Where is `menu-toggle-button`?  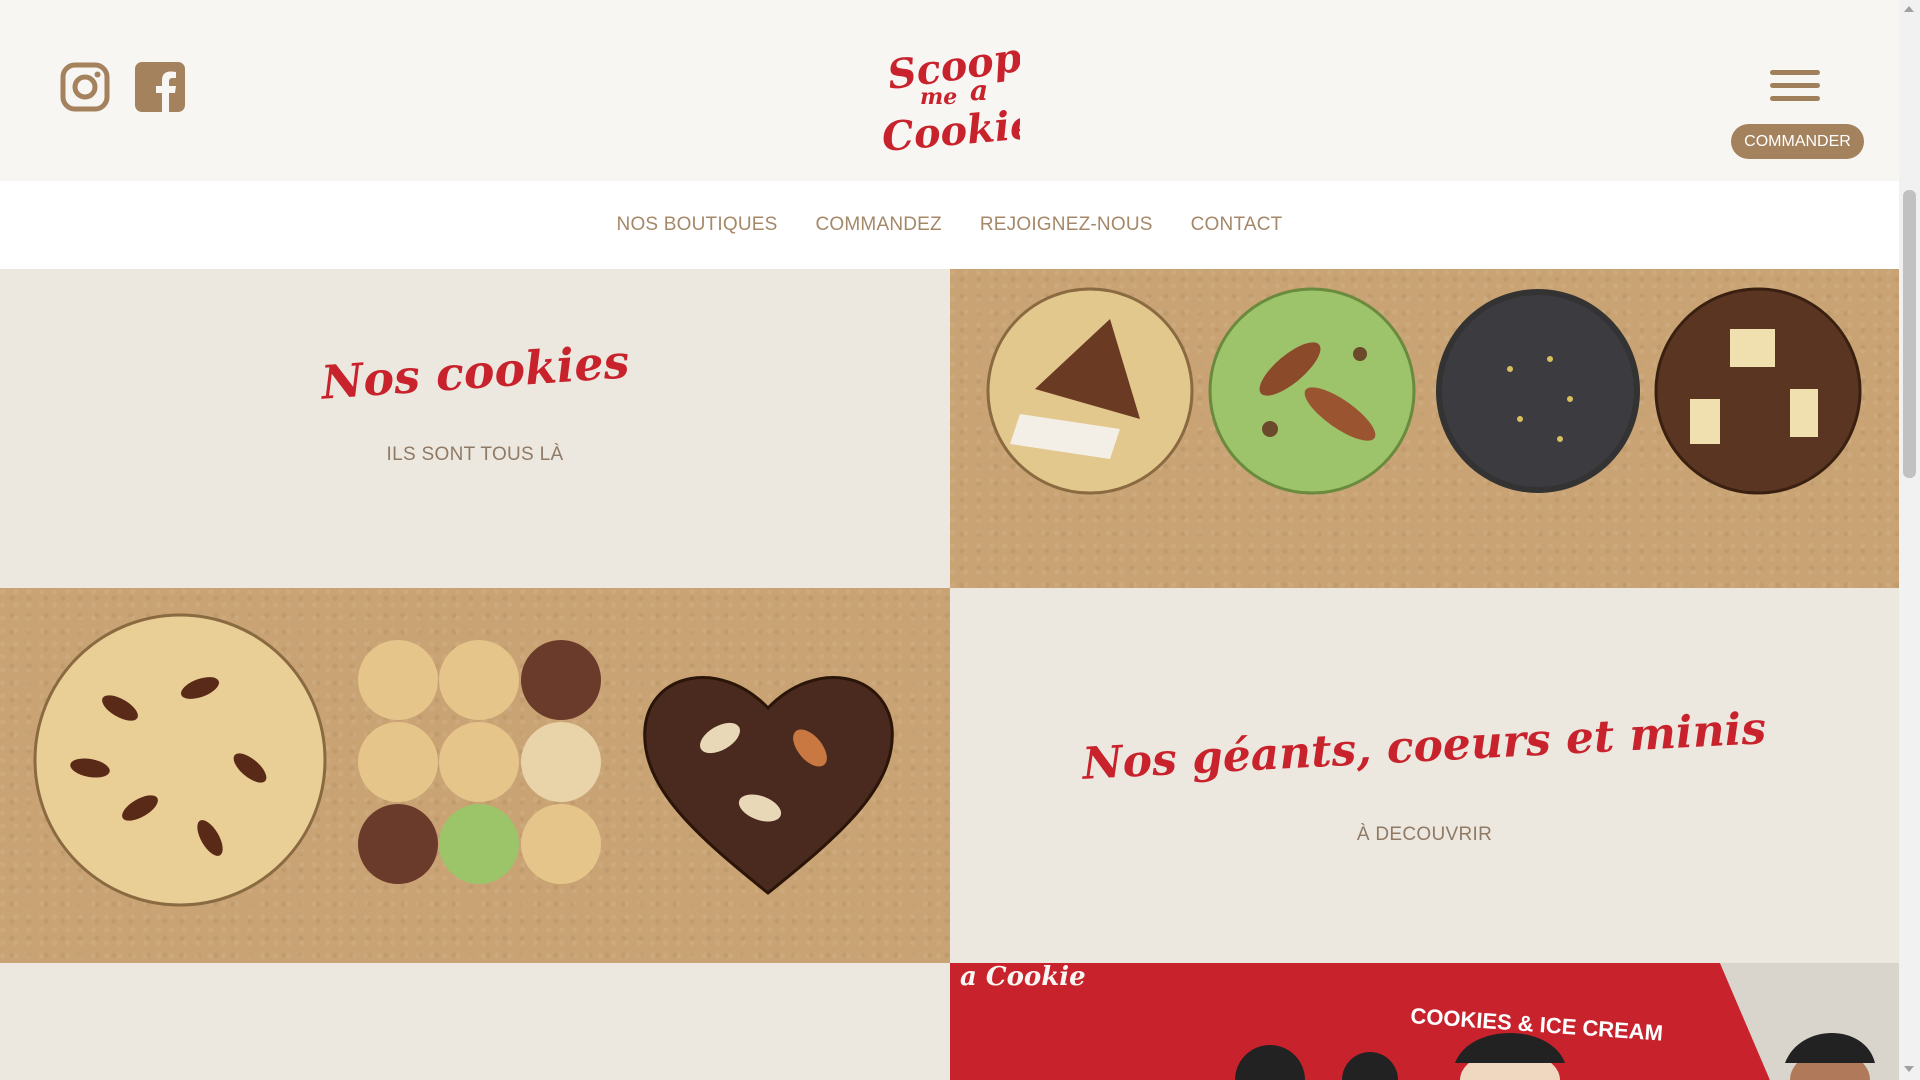 menu-toggle-button is located at coordinates (1795, 88).